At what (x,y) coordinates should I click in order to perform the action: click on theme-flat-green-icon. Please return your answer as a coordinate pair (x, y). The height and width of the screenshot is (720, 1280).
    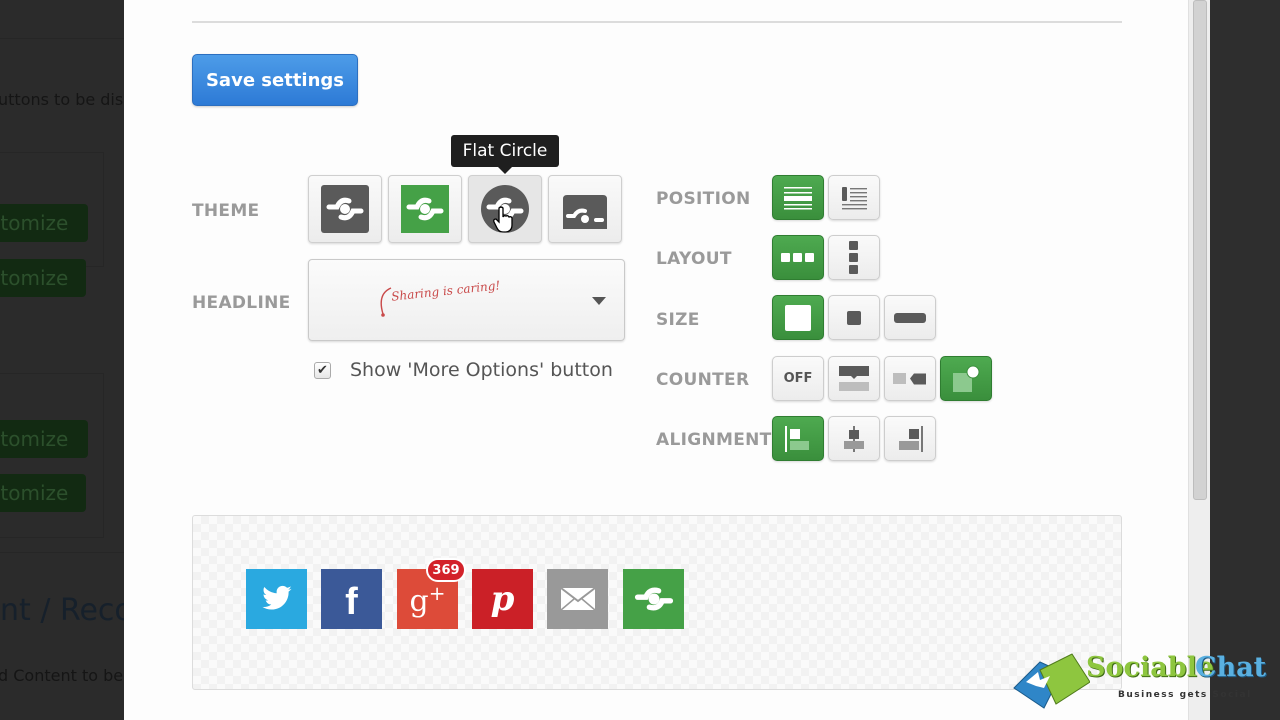
    Looking at the image, I should click on (425, 209).